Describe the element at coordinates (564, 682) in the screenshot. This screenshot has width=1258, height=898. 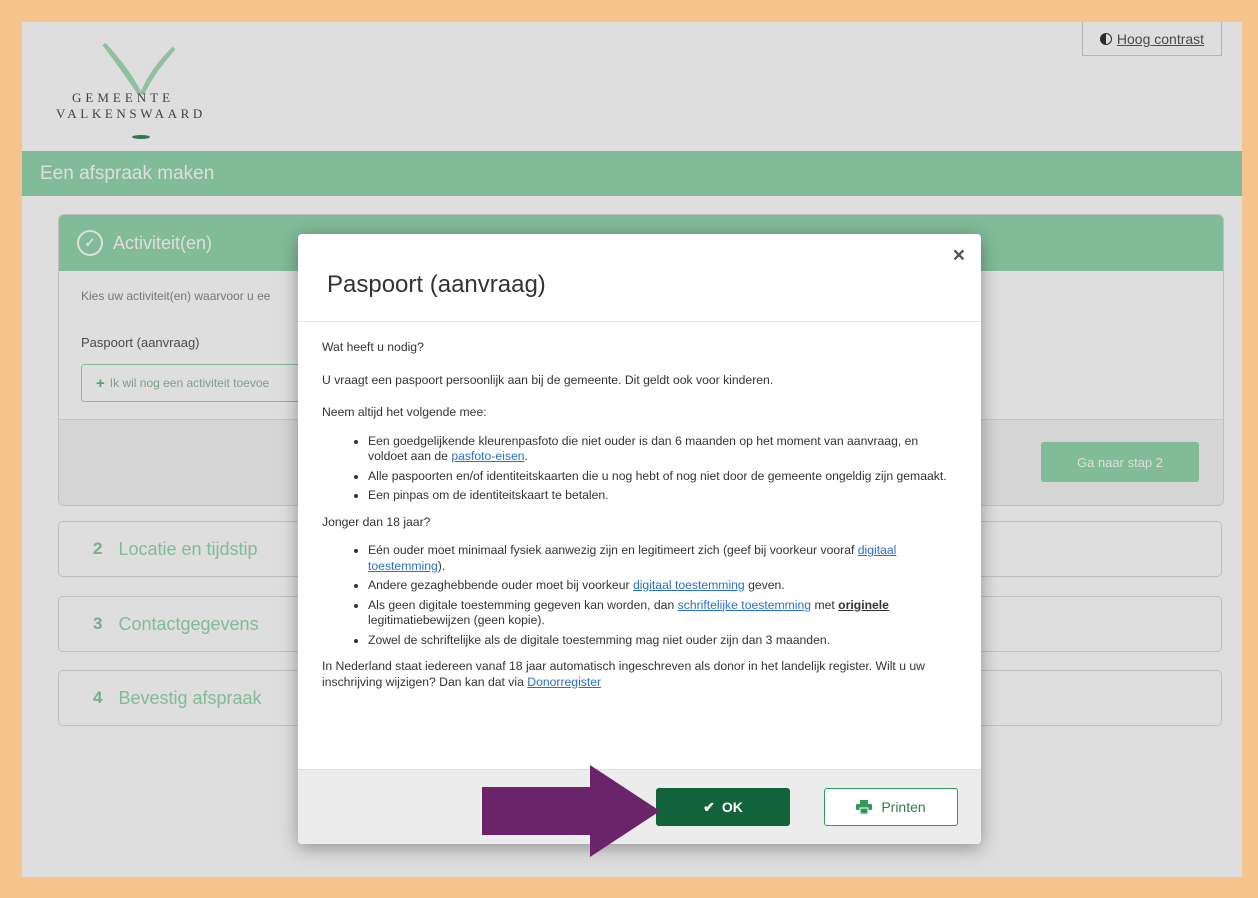
I see `donor-register-link: Donorregister` at that location.